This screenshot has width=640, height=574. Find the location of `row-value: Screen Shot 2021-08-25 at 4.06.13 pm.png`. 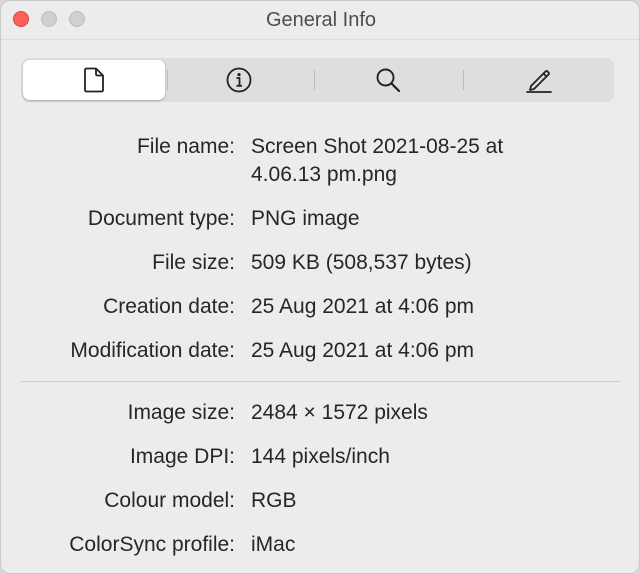

row-value: Screen Shot 2021-08-25 at 4.06.13 pm.png is located at coordinates (377, 160).